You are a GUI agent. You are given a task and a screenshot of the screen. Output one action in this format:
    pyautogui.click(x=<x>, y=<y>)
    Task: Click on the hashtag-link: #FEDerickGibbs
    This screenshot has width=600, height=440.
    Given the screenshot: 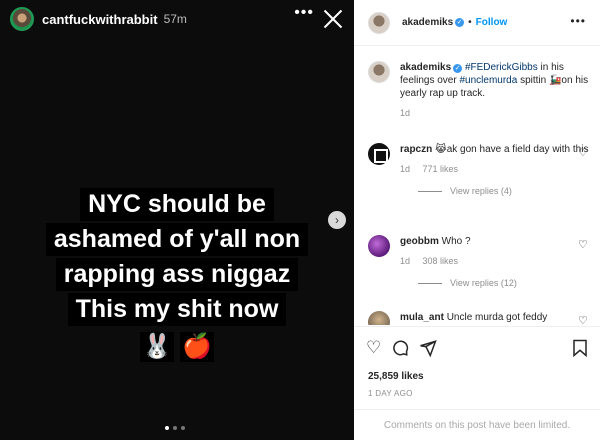 What is the action you would take?
    pyautogui.click(x=501, y=67)
    